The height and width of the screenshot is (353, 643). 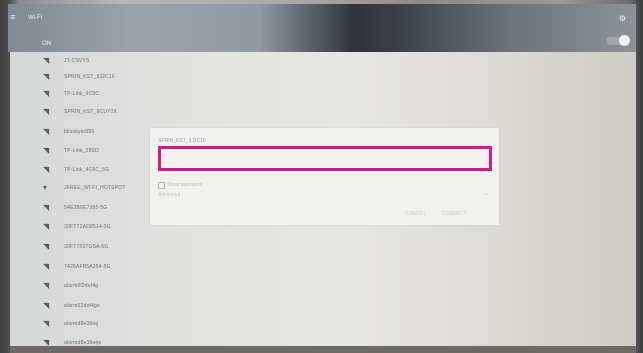 I want to click on chevron-down-icon: ⌄, so click(x=486, y=193).